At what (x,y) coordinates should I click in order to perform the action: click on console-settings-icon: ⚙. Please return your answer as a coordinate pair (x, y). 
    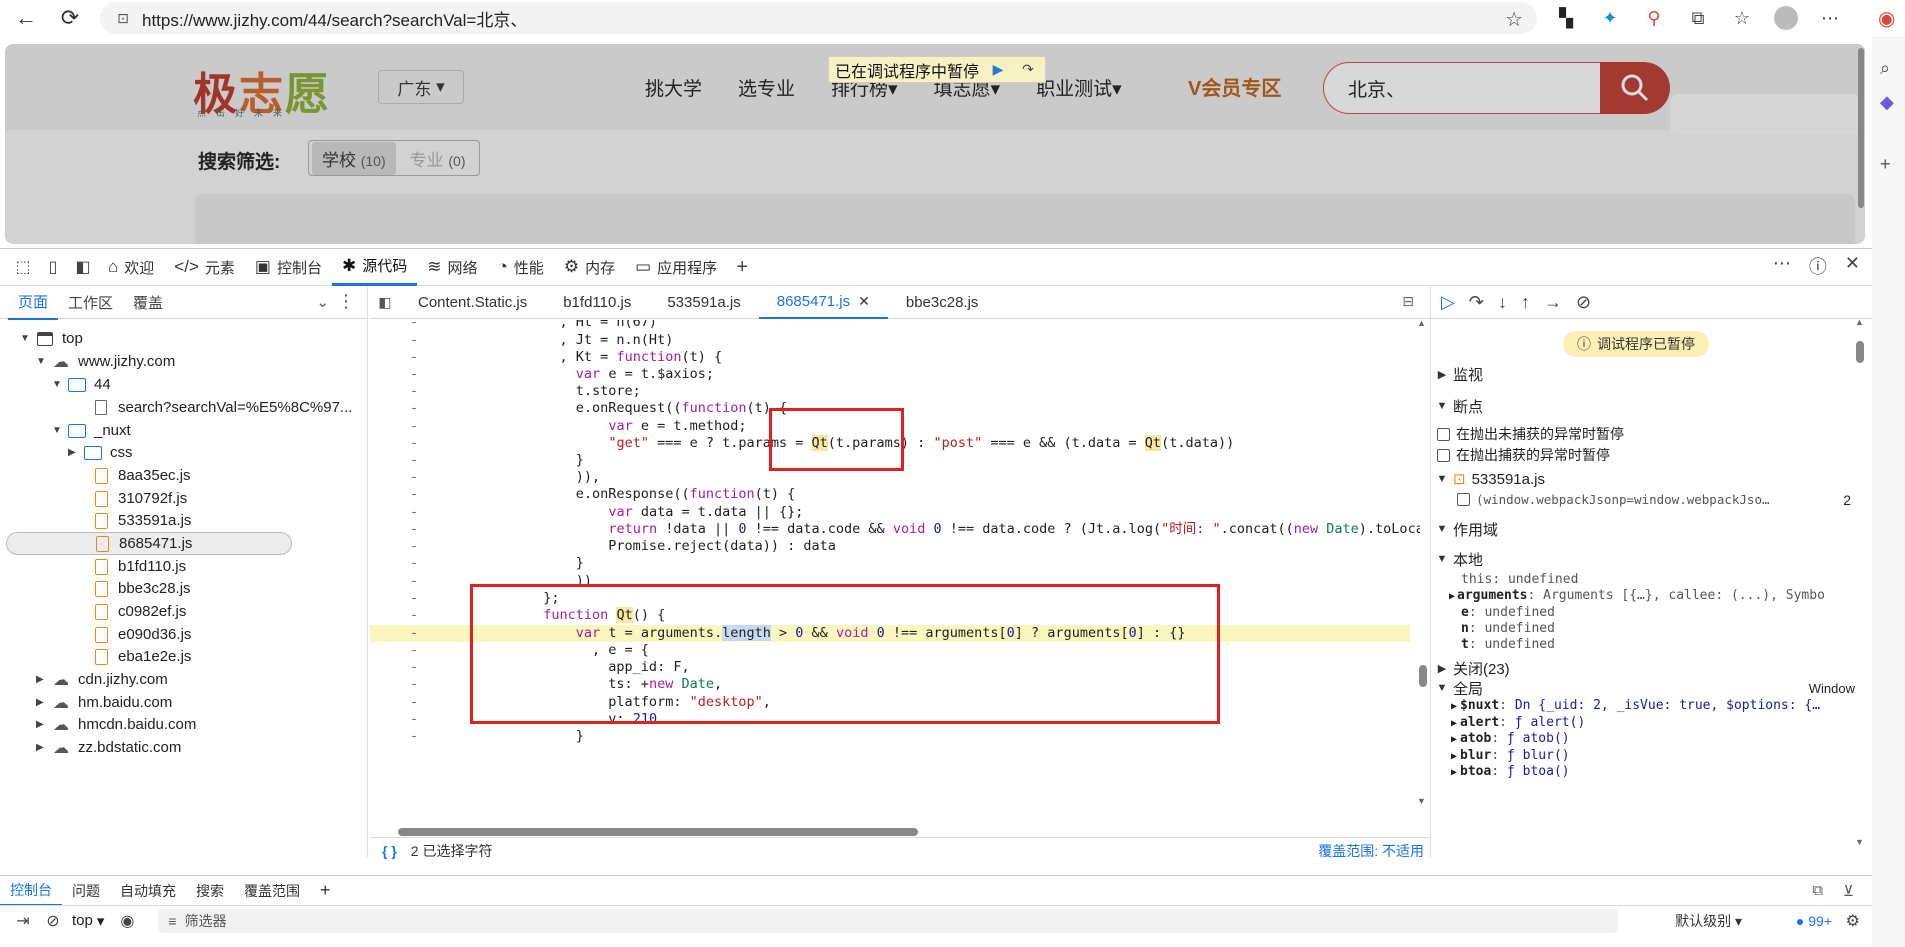
    Looking at the image, I should click on (1853, 921).